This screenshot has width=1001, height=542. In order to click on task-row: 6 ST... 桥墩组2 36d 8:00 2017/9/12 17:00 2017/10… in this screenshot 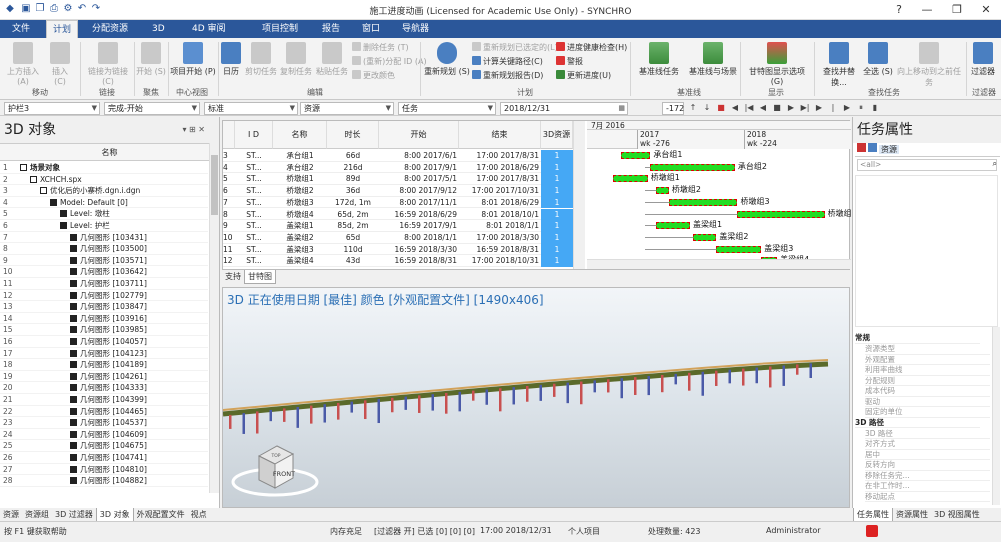, I will do `click(398, 191)`.